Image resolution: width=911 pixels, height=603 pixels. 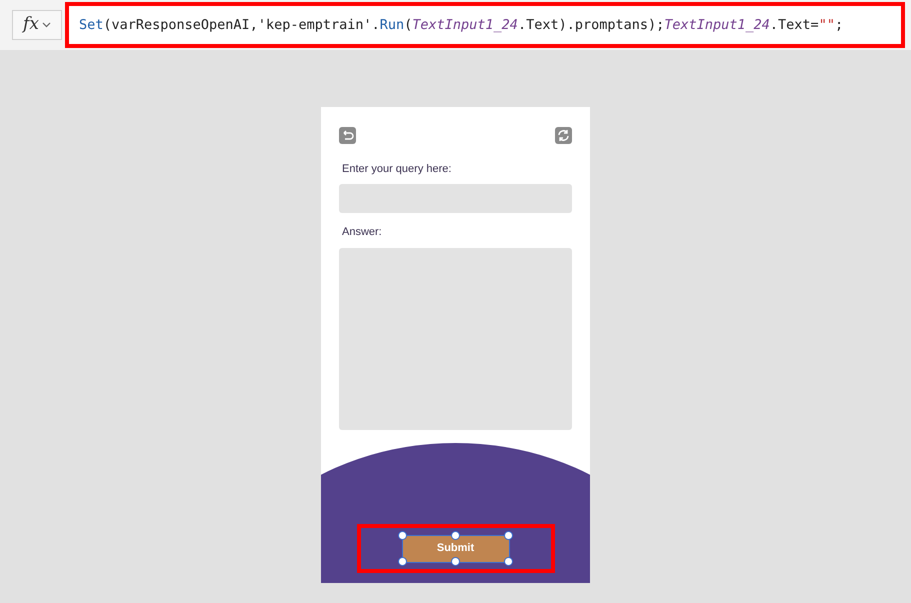 What do you see at coordinates (397, 169) in the screenshot?
I see `query-label: Enter your query here:` at bounding box center [397, 169].